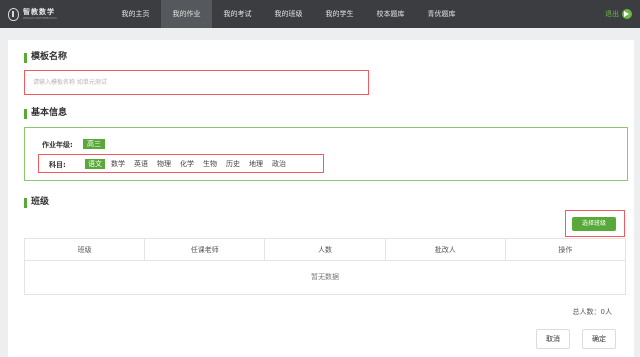 This screenshot has width=640, height=357. I want to click on subject-option-chinese: 语文, so click(95, 164).